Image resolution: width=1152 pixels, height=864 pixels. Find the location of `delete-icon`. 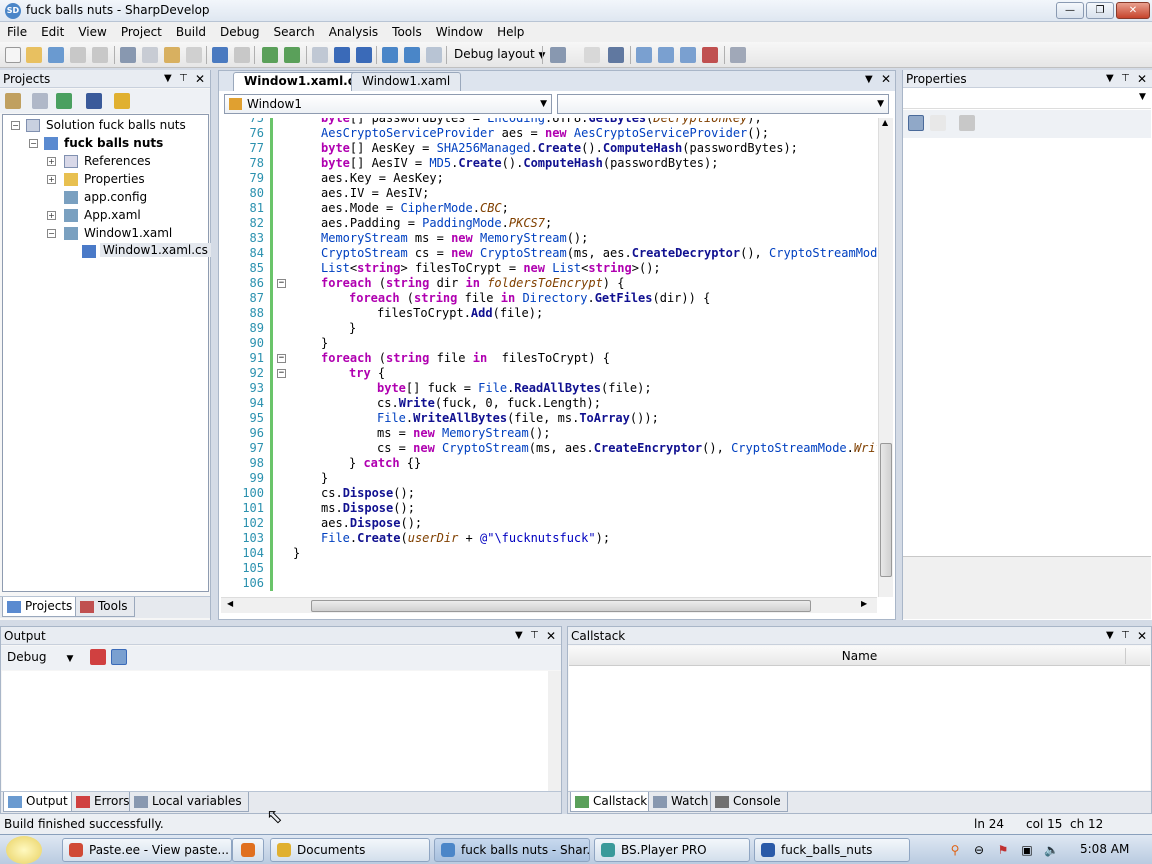

delete-icon is located at coordinates (194, 55).